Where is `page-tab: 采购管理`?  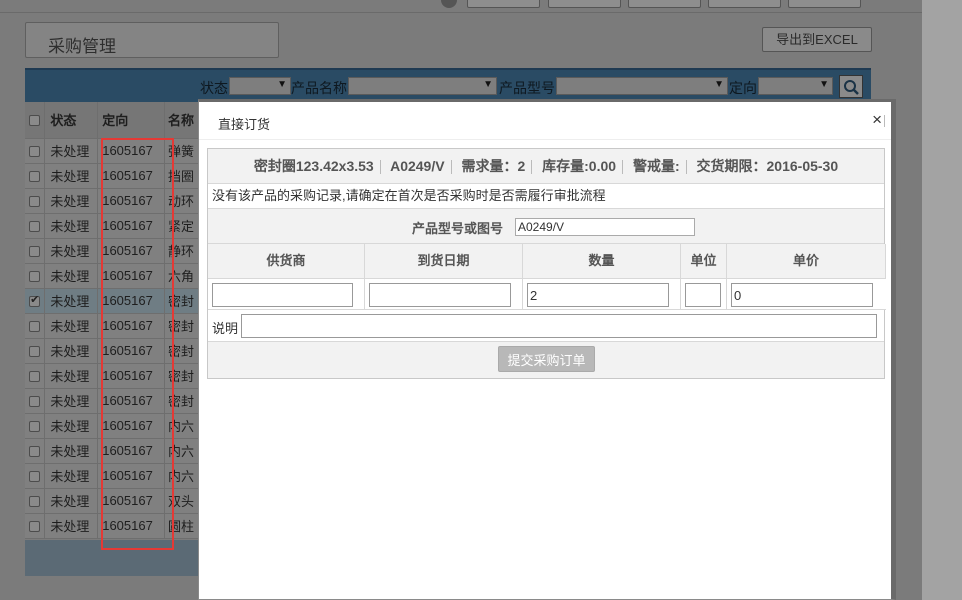
page-tab: 采购管理 is located at coordinates (152, 40).